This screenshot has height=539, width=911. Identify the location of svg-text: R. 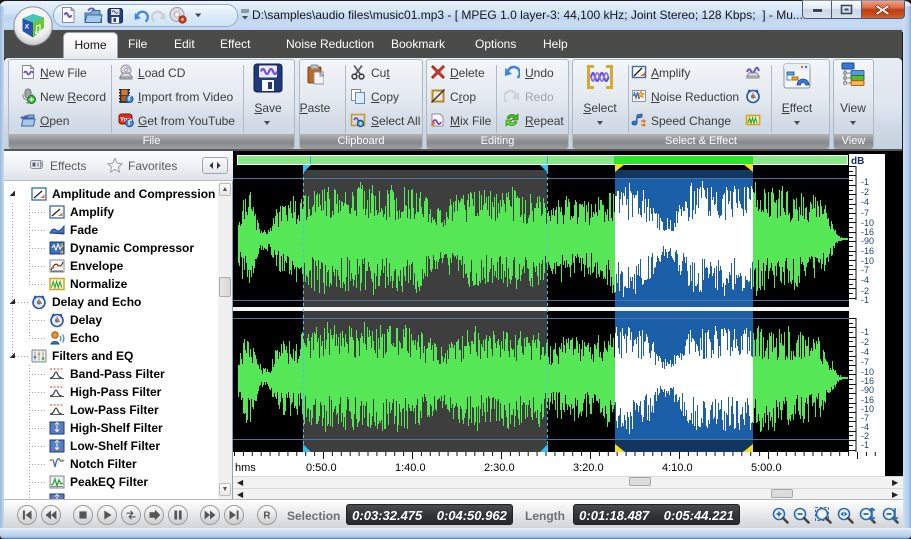
(266, 516).